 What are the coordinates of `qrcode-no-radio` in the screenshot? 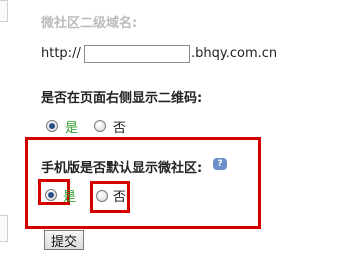 It's located at (100, 126).